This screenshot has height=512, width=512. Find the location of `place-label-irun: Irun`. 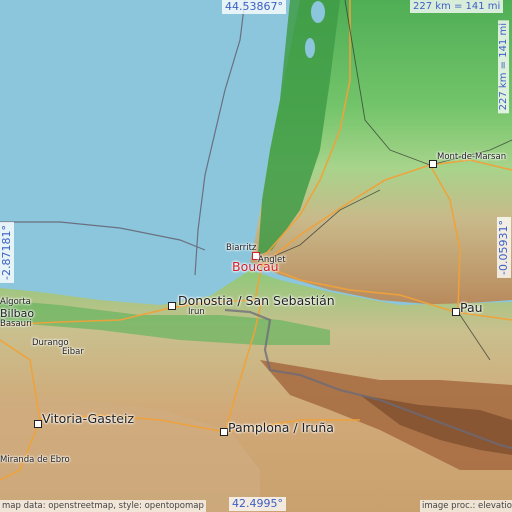

place-label-irun: Irun is located at coordinates (196, 312).